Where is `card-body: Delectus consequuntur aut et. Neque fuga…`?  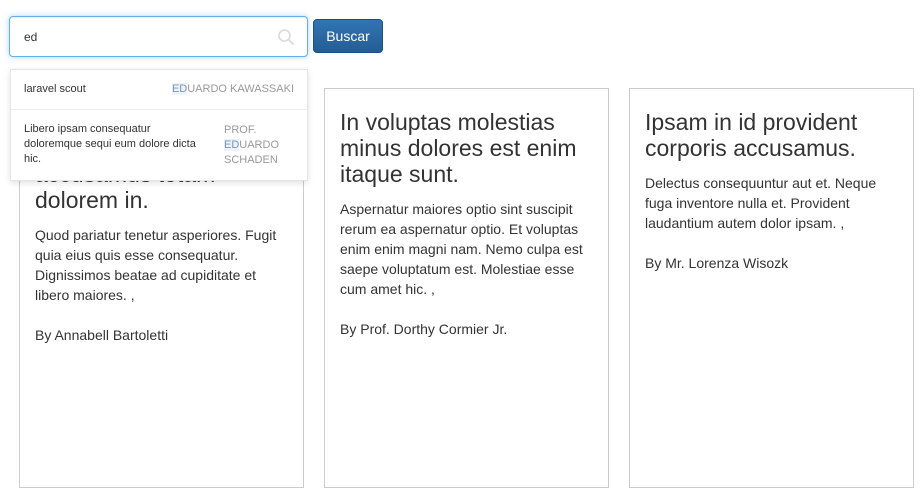 card-body: Delectus consequuntur aut et. Neque fuga… is located at coordinates (761, 203).